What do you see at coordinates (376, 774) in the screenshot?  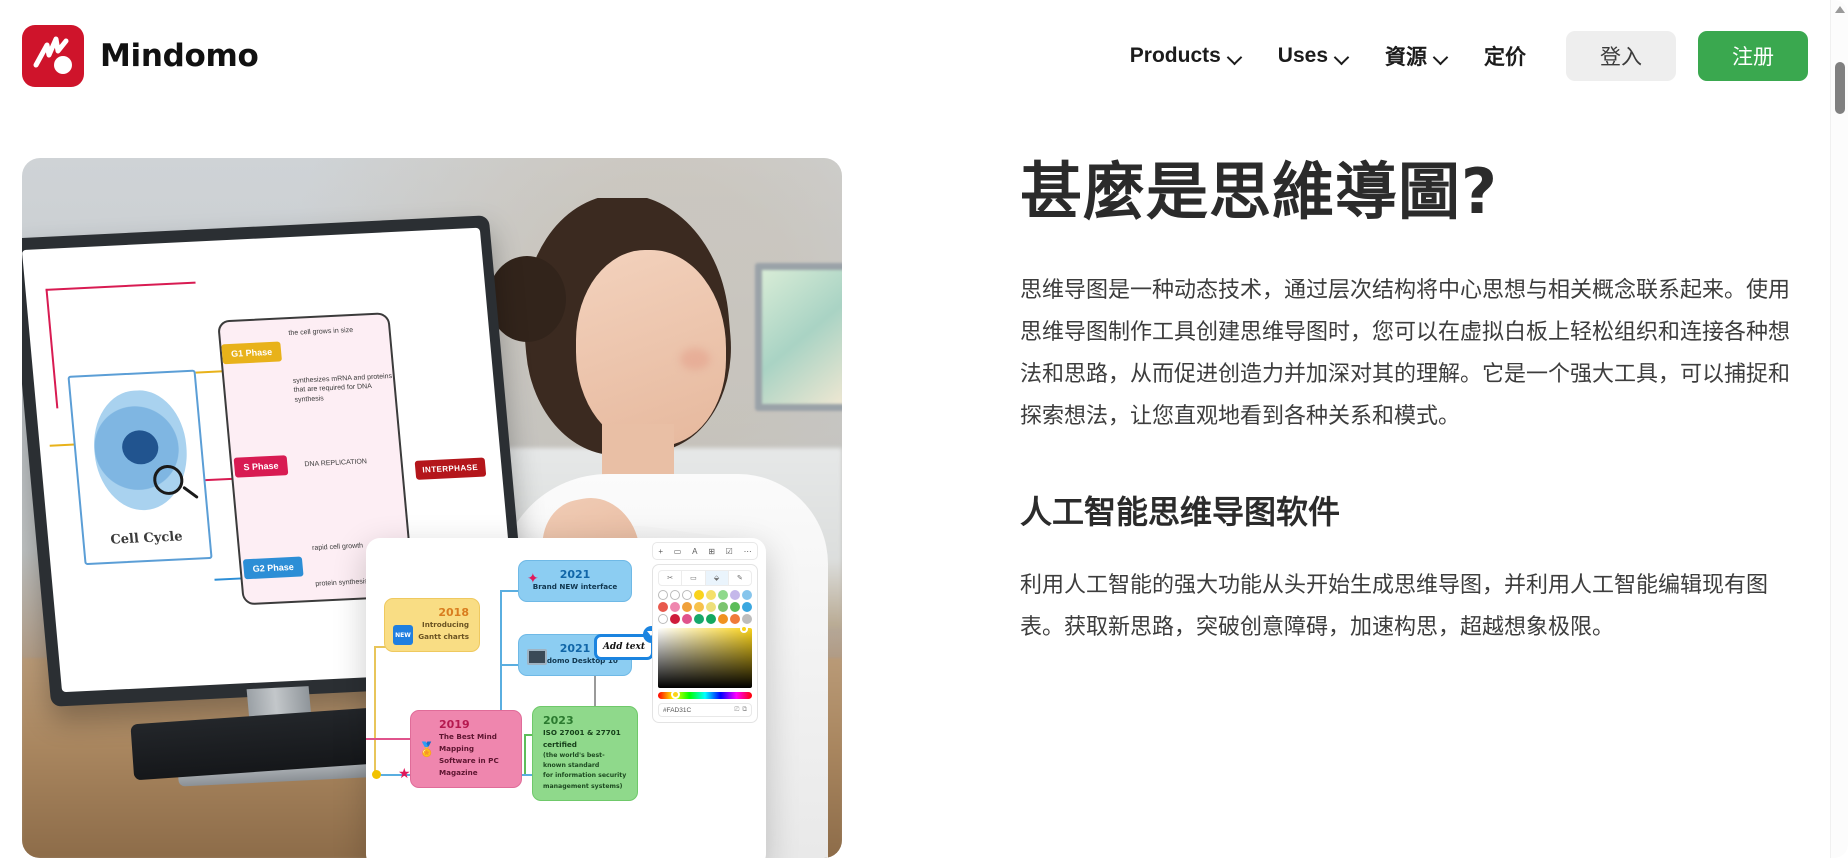 I see `map-dot` at bounding box center [376, 774].